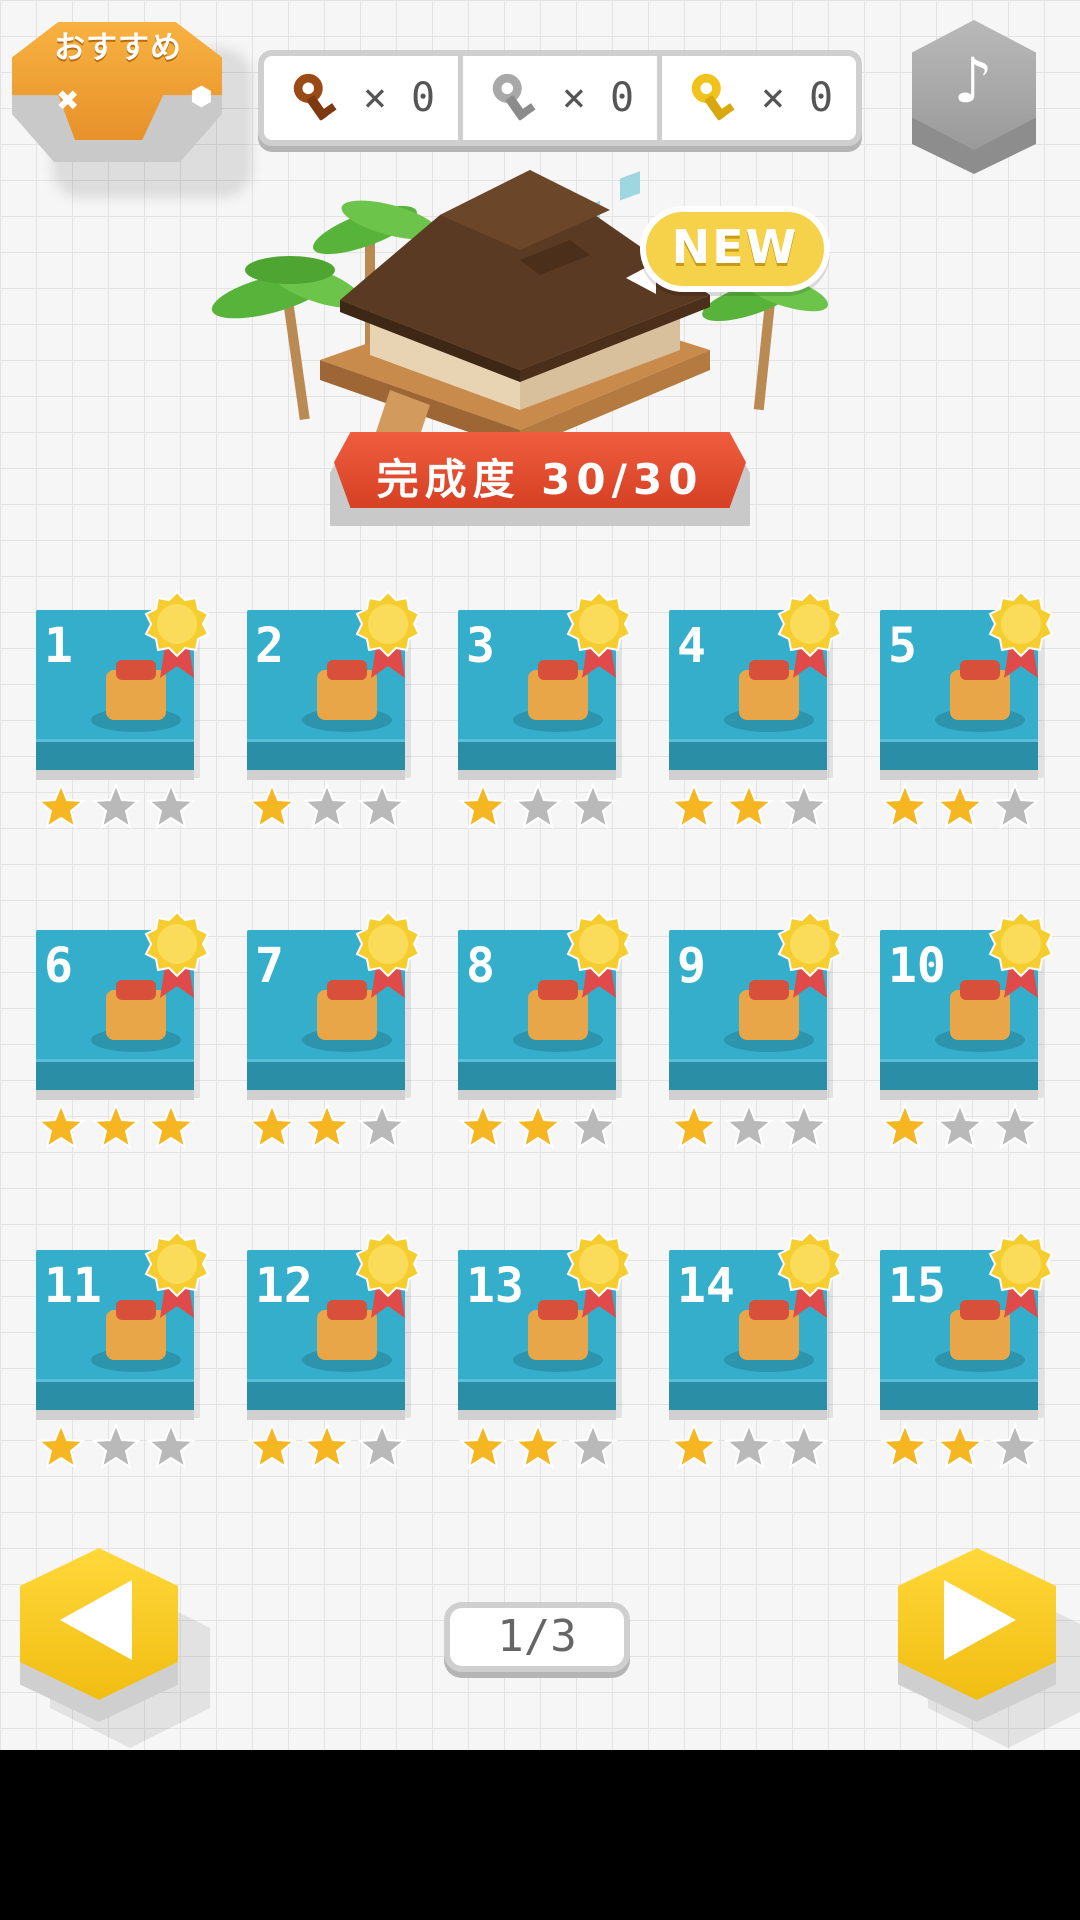  What do you see at coordinates (967, 720) in the screenshot?
I see `level-5-button: 5` at bounding box center [967, 720].